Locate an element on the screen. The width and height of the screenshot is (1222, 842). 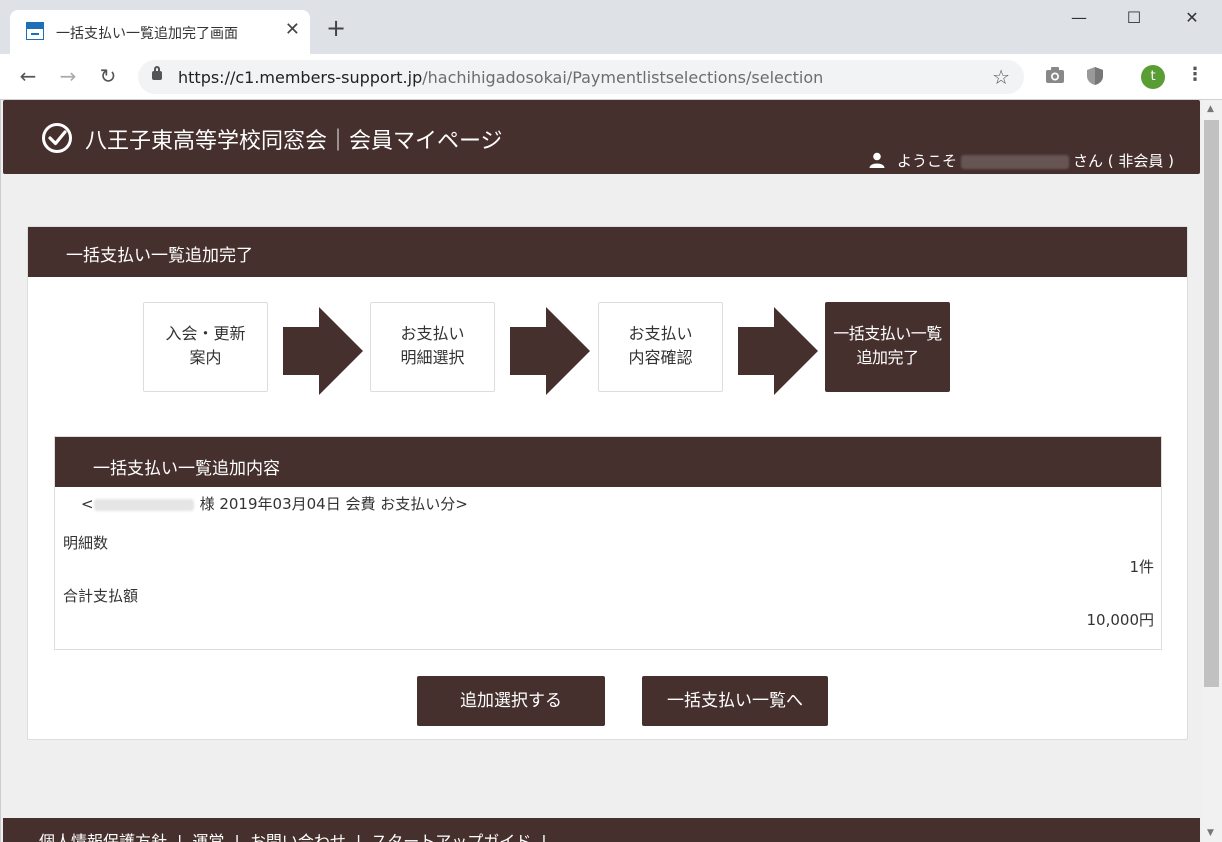
bulk-payment-list-button: 一括支払い一覧へ is located at coordinates (735, 701).